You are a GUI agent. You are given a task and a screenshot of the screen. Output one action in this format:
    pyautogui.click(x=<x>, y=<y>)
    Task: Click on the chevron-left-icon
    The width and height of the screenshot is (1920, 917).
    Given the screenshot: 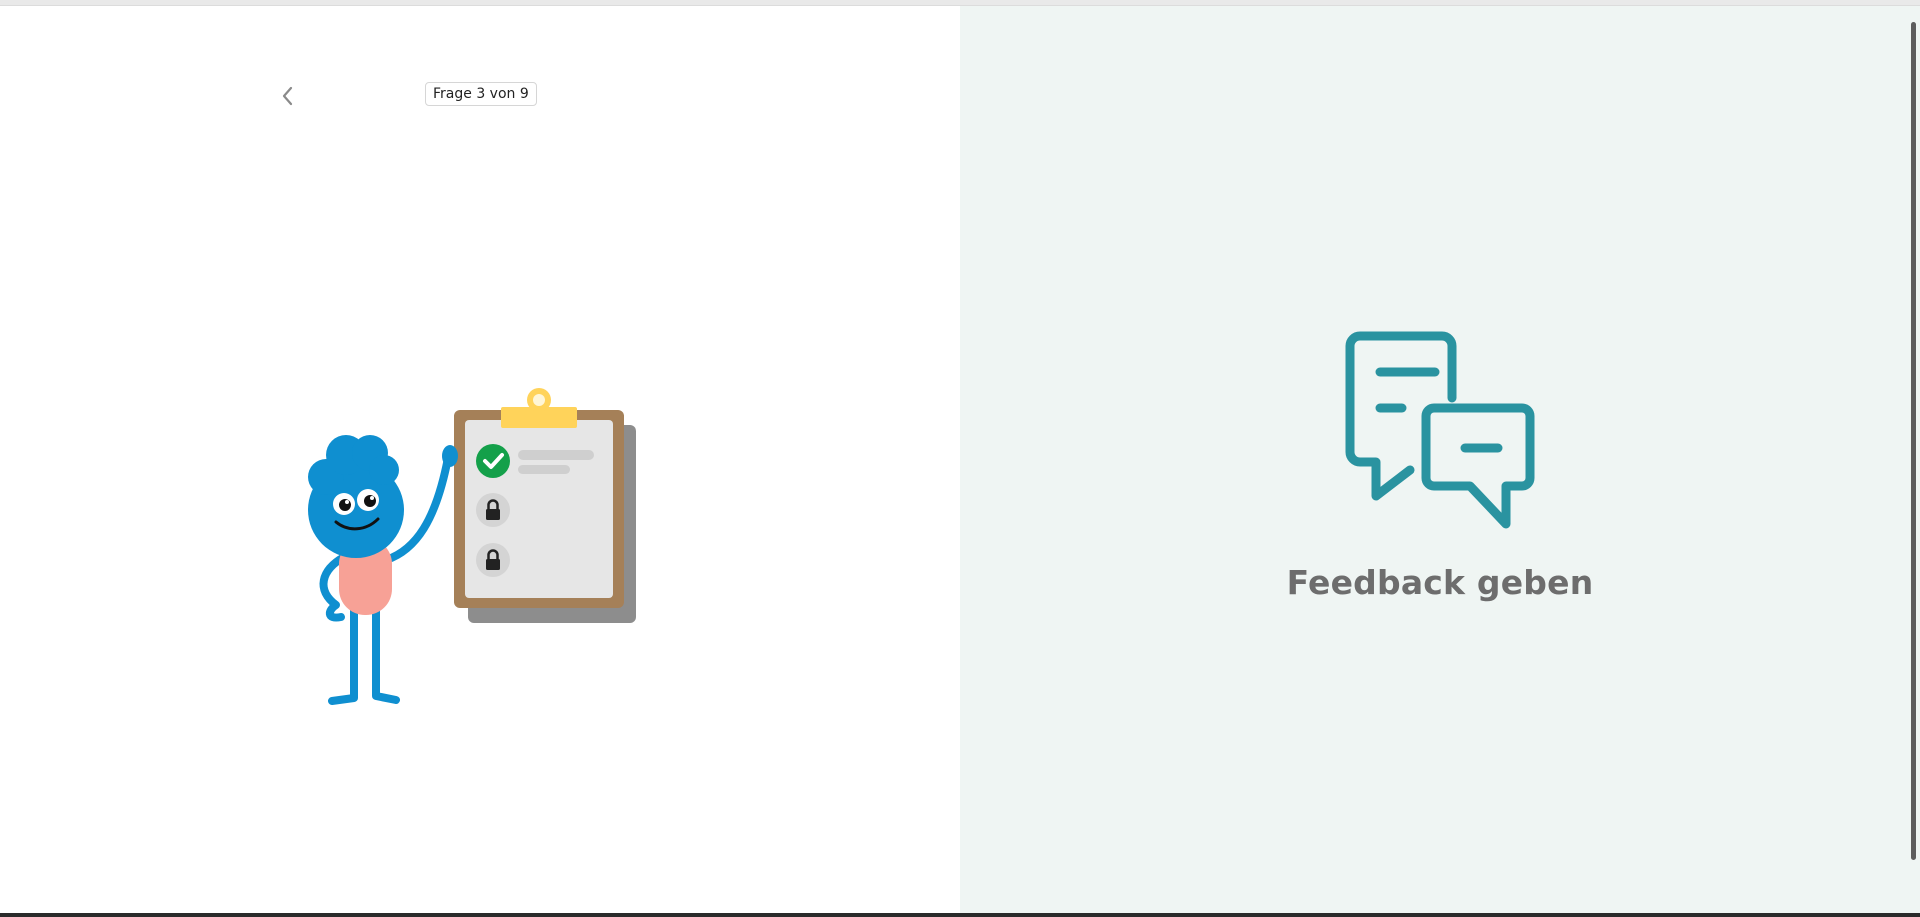 What is the action you would take?
    pyautogui.click(x=287, y=96)
    